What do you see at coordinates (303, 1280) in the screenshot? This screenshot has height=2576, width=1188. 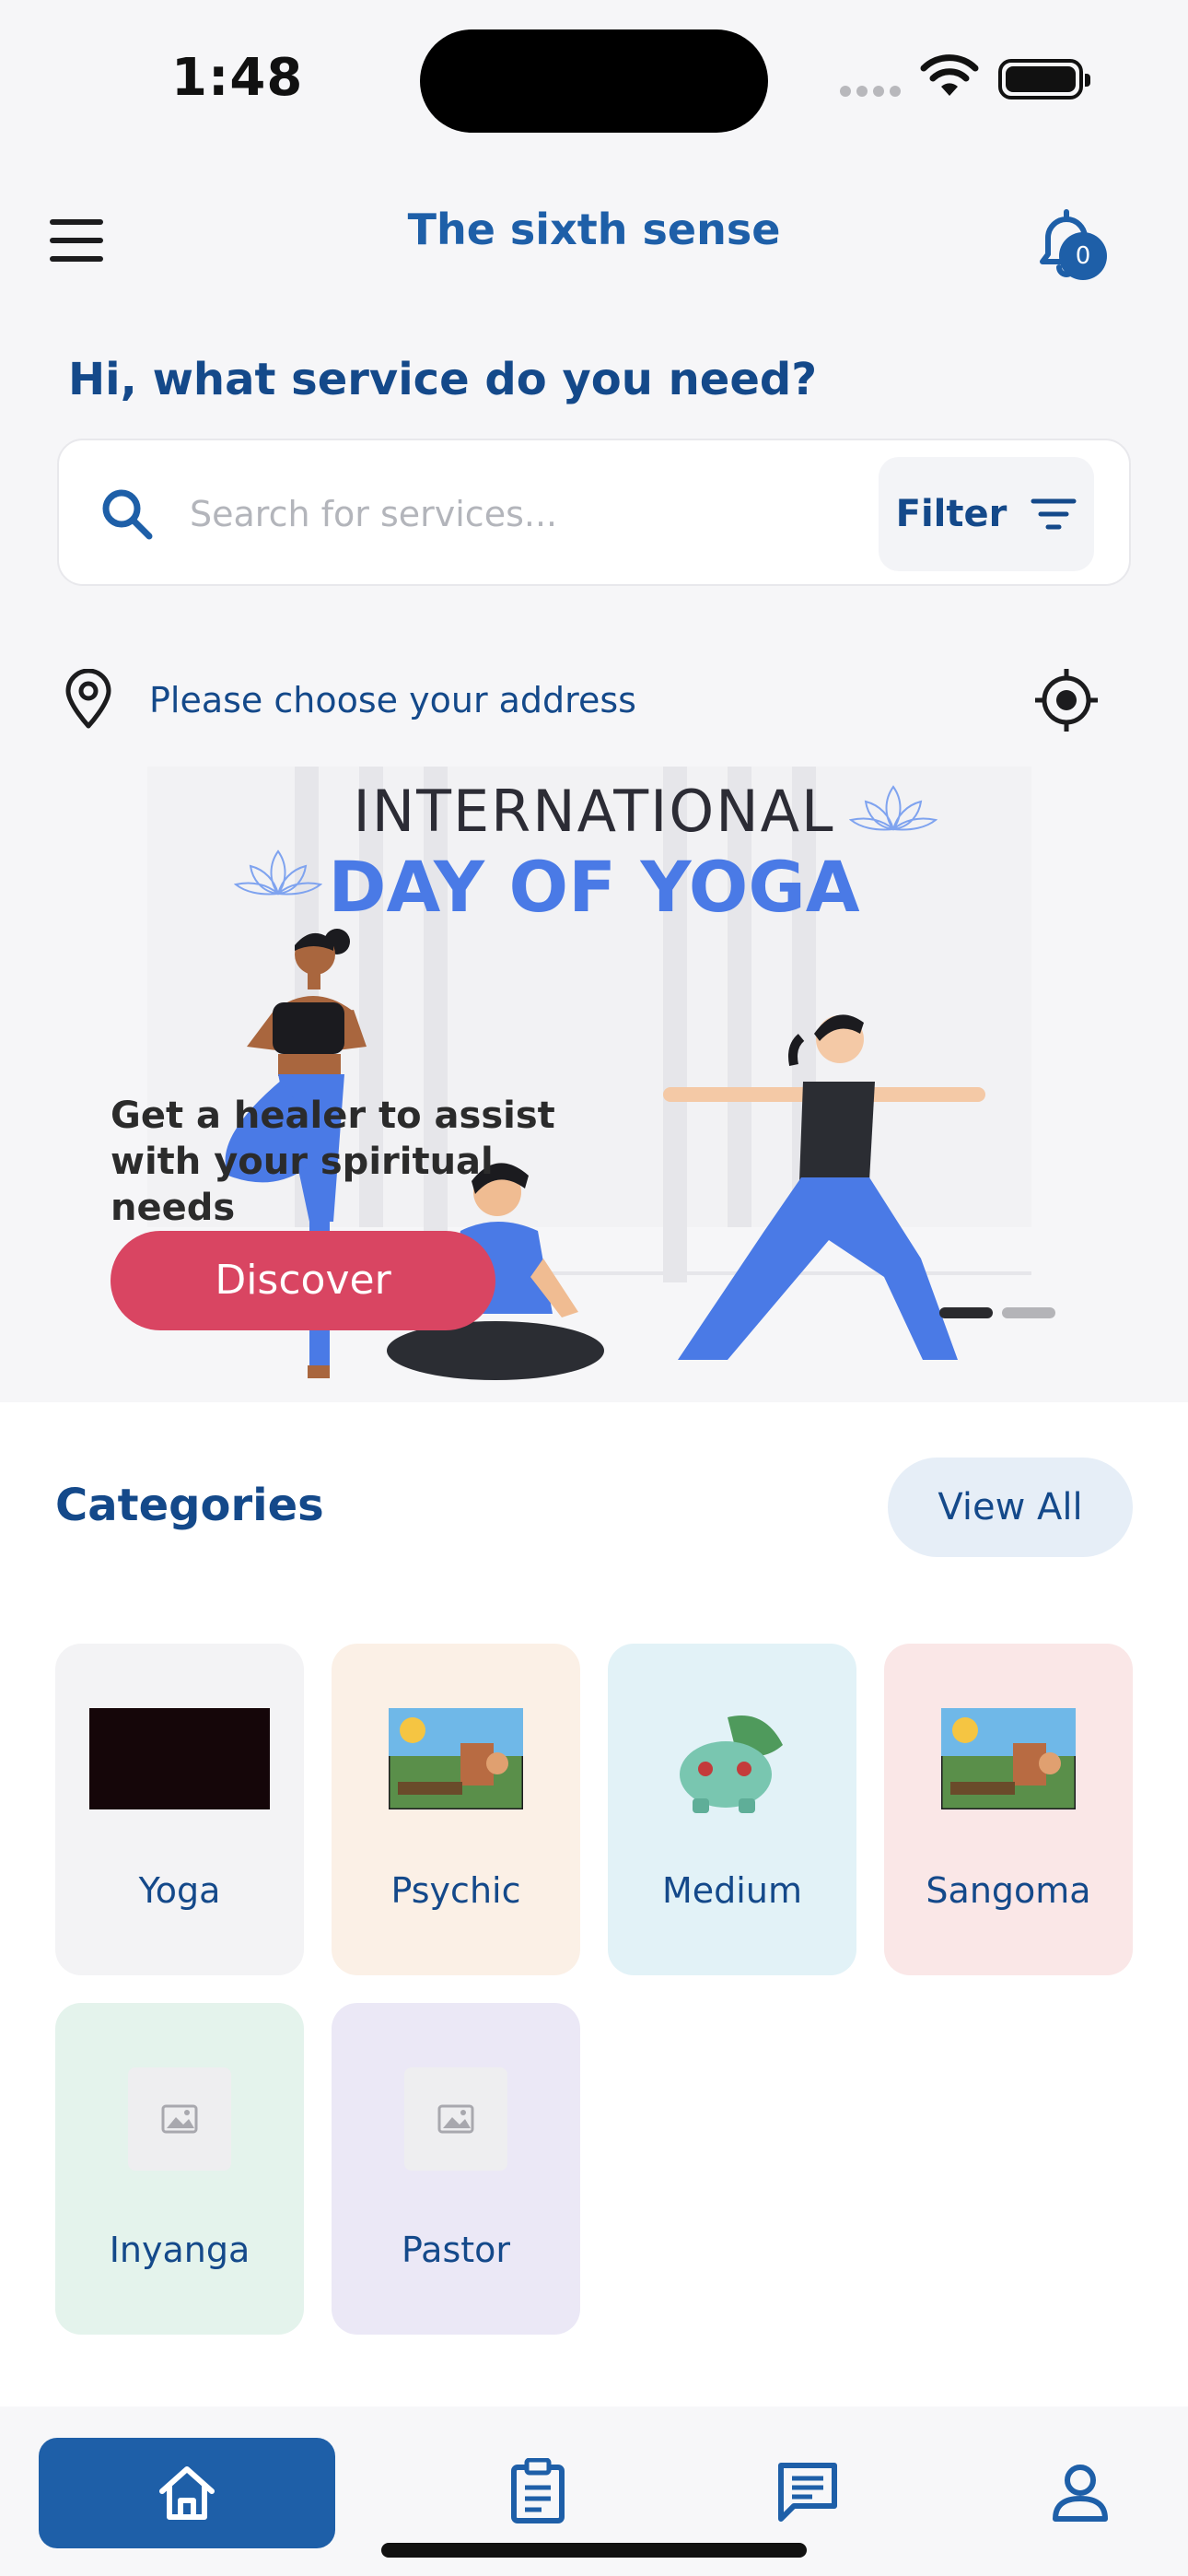 I see `discover-button: Discover` at bounding box center [303, 1280].